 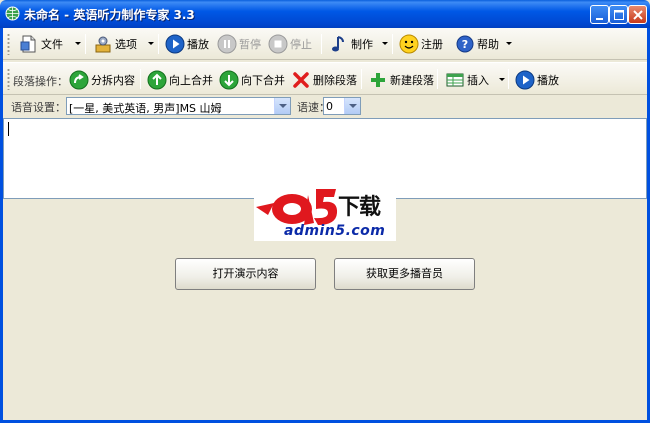 What do you see at coordinates (359, 207) in the screenshot?
I see `download-text: 下载` at bounding box center [359, 207].